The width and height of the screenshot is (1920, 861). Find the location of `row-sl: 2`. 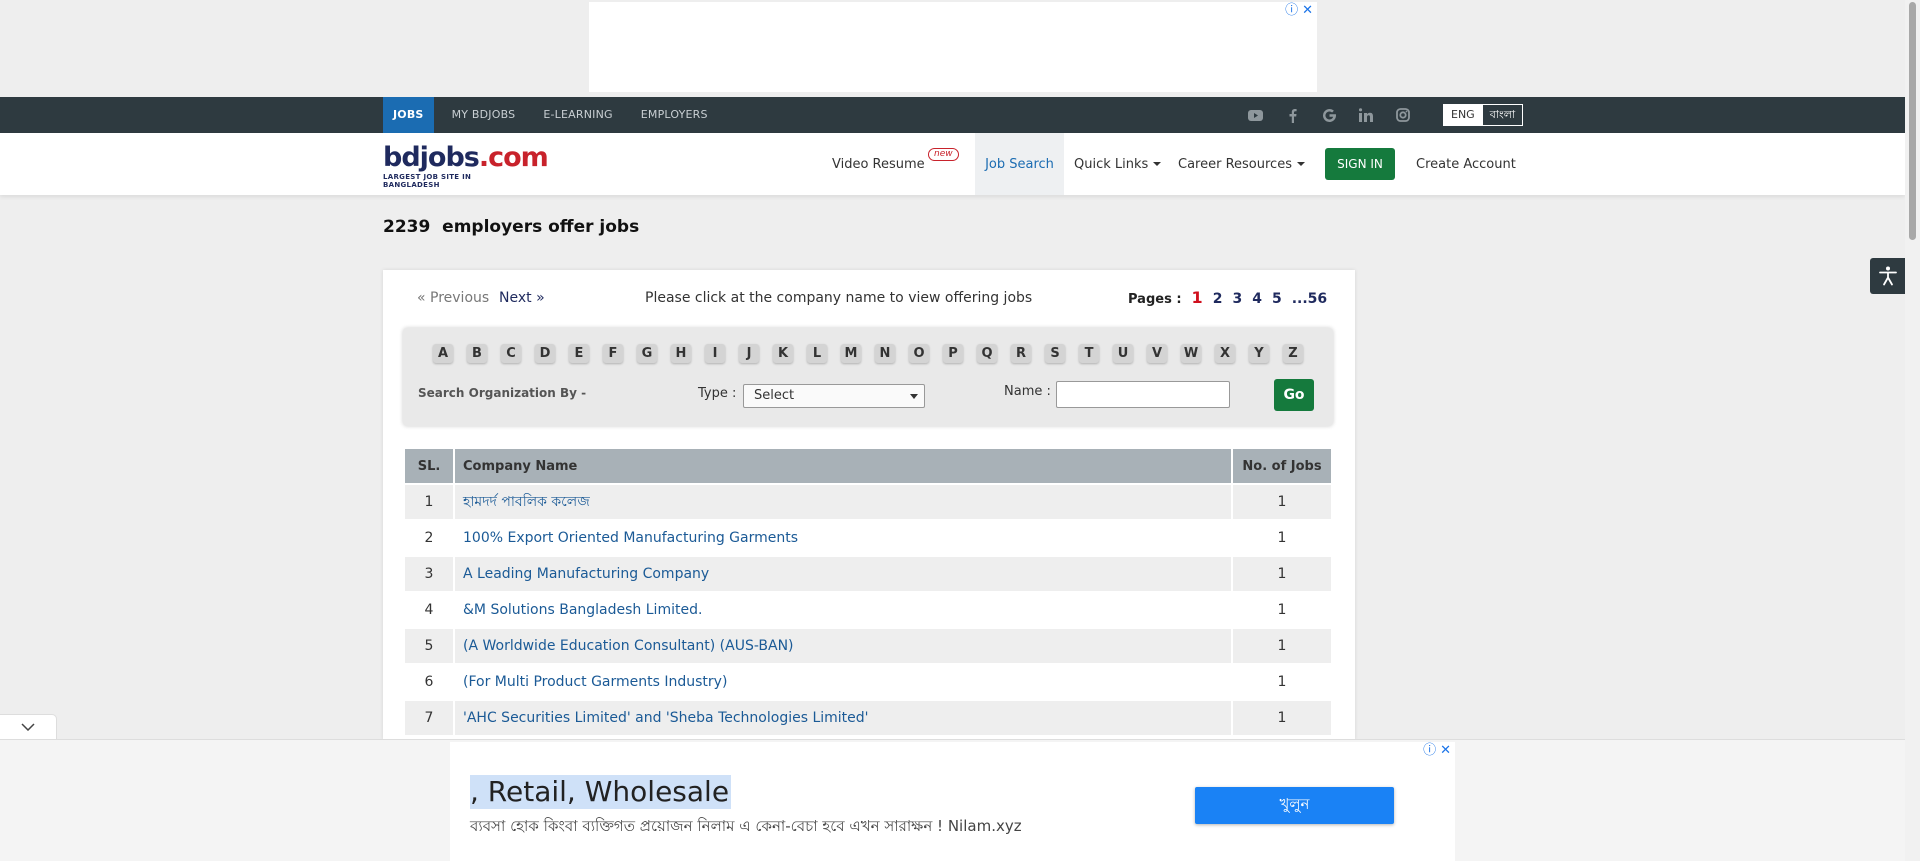

row-sl: 2 is located at coordinates (429, 538).